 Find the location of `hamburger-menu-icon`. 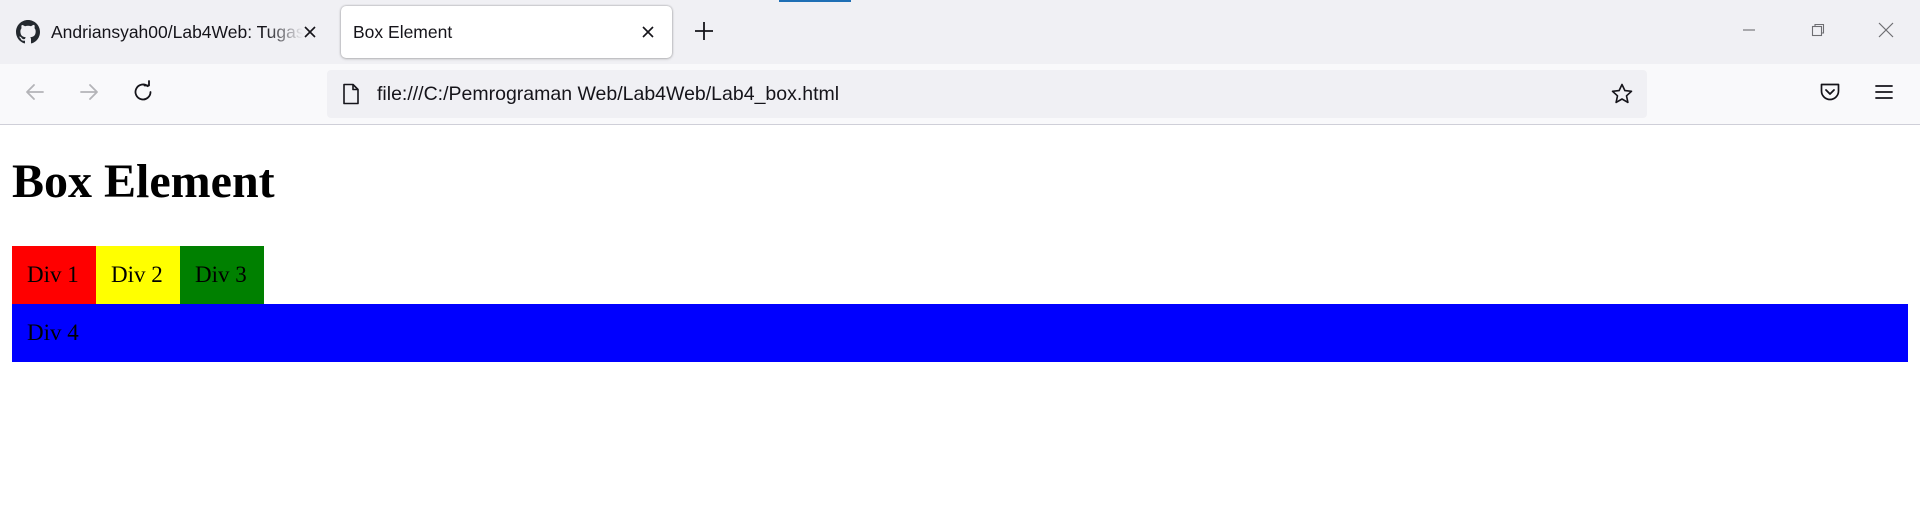

hamburger-menu-icon is located at coordinates (1884, 94).